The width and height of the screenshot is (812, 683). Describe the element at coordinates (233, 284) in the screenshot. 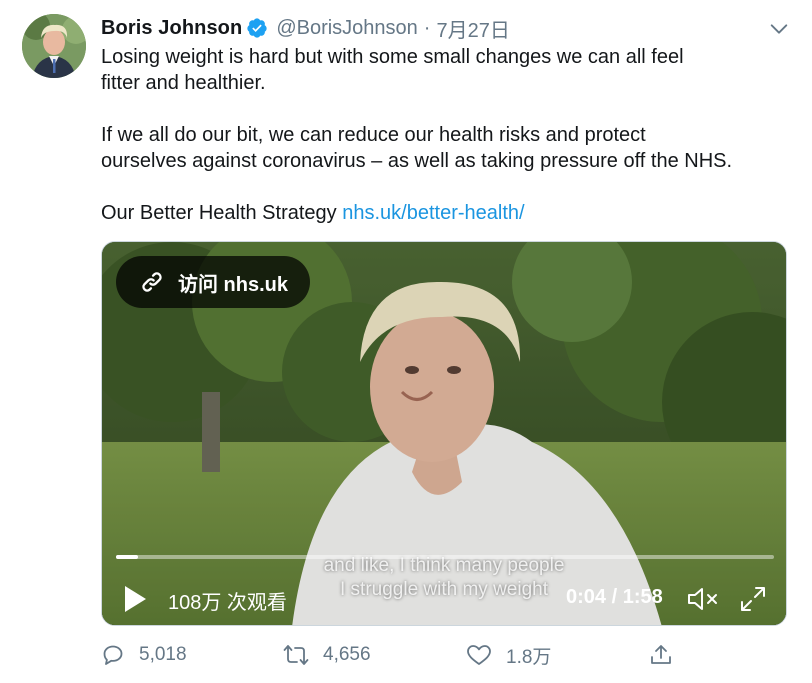

I see `visit-site-label: 访问 nhs.uk` at that location.